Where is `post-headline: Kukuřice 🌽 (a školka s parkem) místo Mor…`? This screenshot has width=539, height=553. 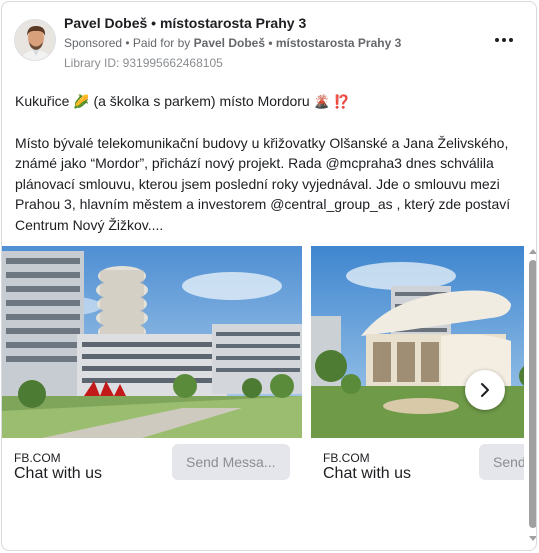
post-headline: Kukuřice 🌽 (a školka s parkem) místo Mor… is located at coordinates (270, 102).